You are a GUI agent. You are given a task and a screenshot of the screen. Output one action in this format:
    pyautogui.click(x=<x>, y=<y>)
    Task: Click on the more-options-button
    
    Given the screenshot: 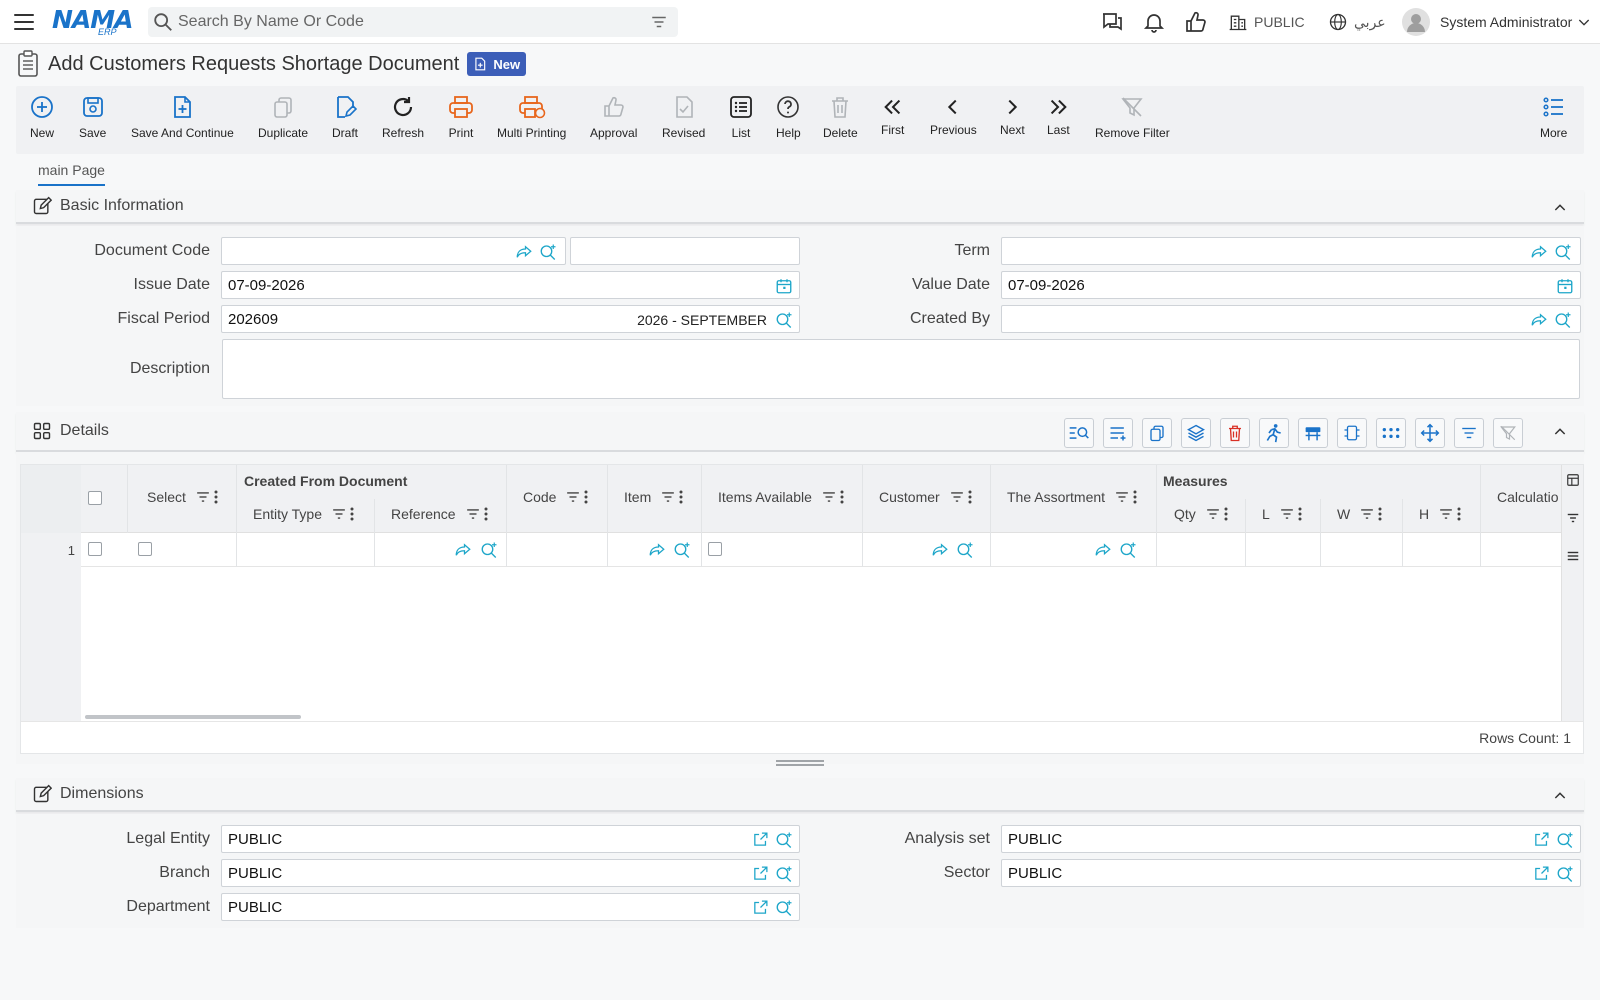 What is the action you would take?
    pyautogui.click(x=1391, y=433)
    